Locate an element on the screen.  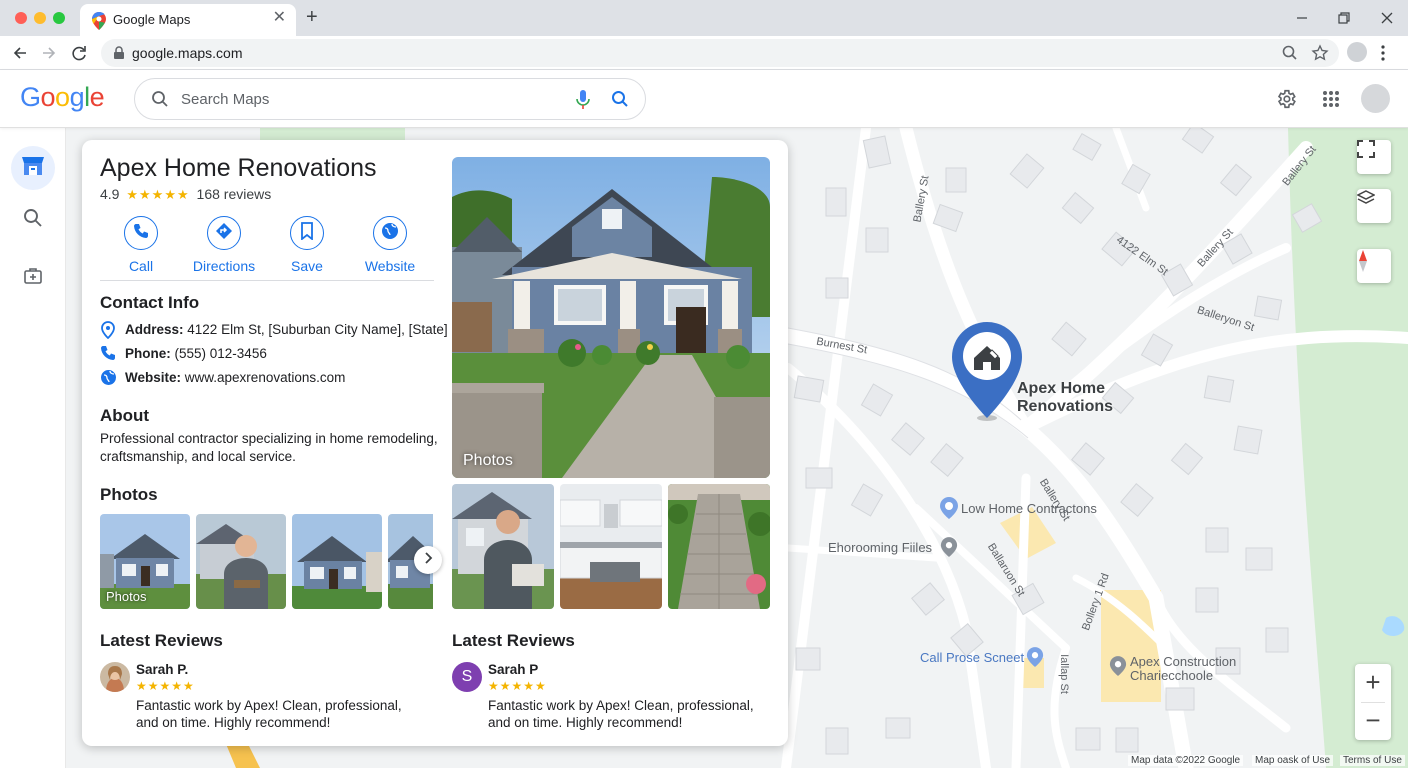
browser-tab: Google Maps ✕ is located at coordinates (188, 20).